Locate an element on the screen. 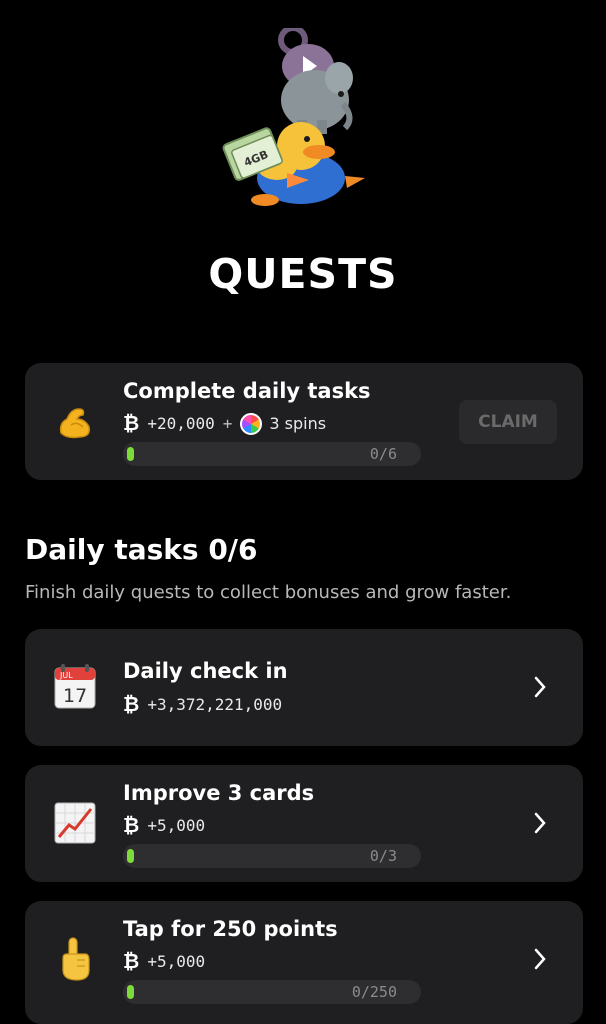 This screenshot has height=1024, width=606. task-progress-bar: 0/250 is located at coordinates (272, 992).